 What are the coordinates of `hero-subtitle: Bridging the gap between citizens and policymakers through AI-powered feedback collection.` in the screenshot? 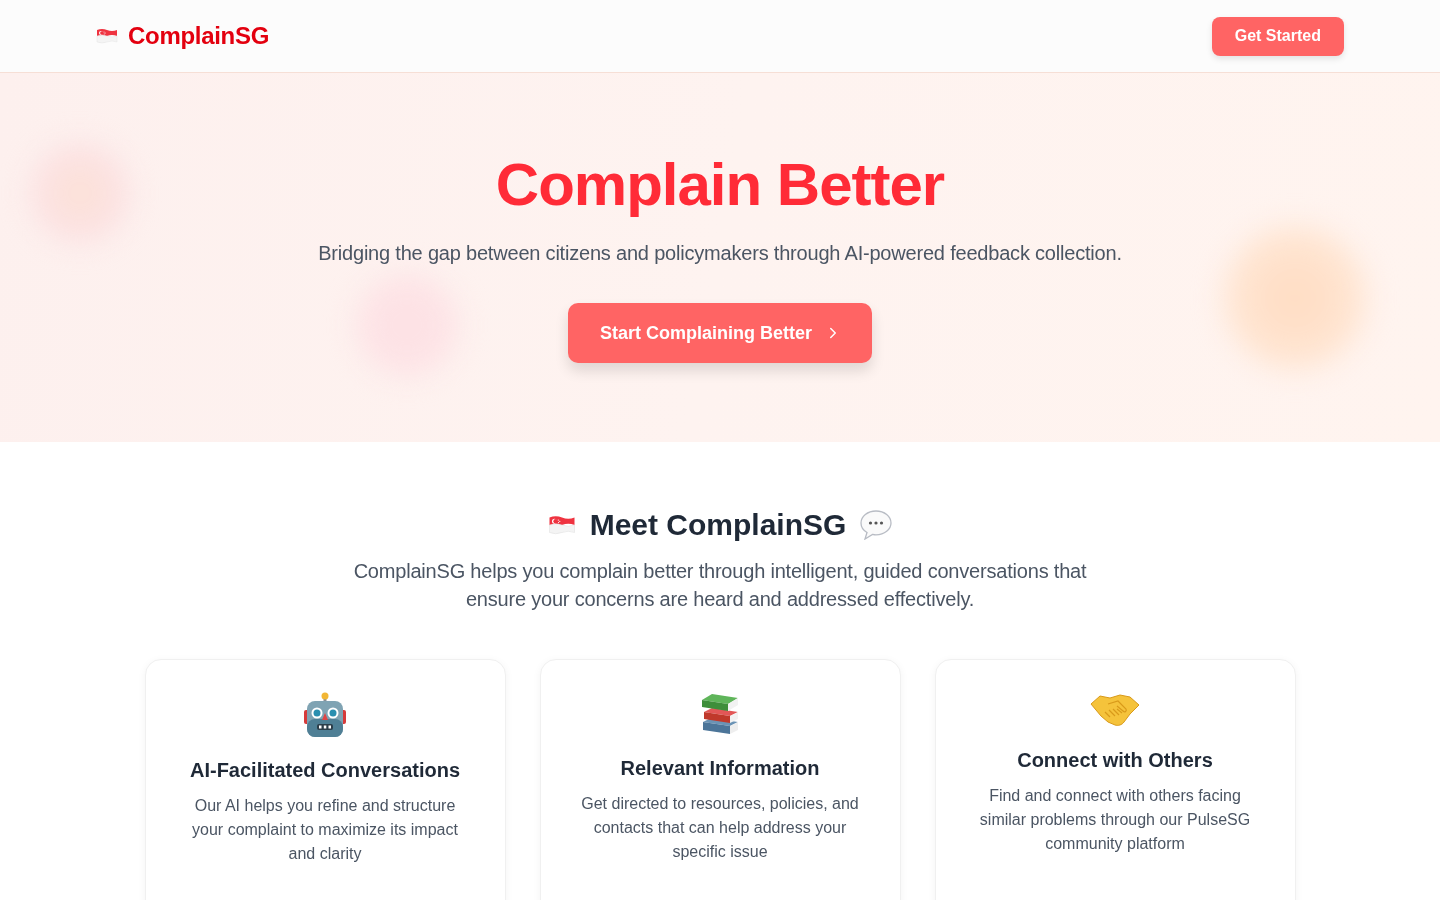 It's located at (720, 253).